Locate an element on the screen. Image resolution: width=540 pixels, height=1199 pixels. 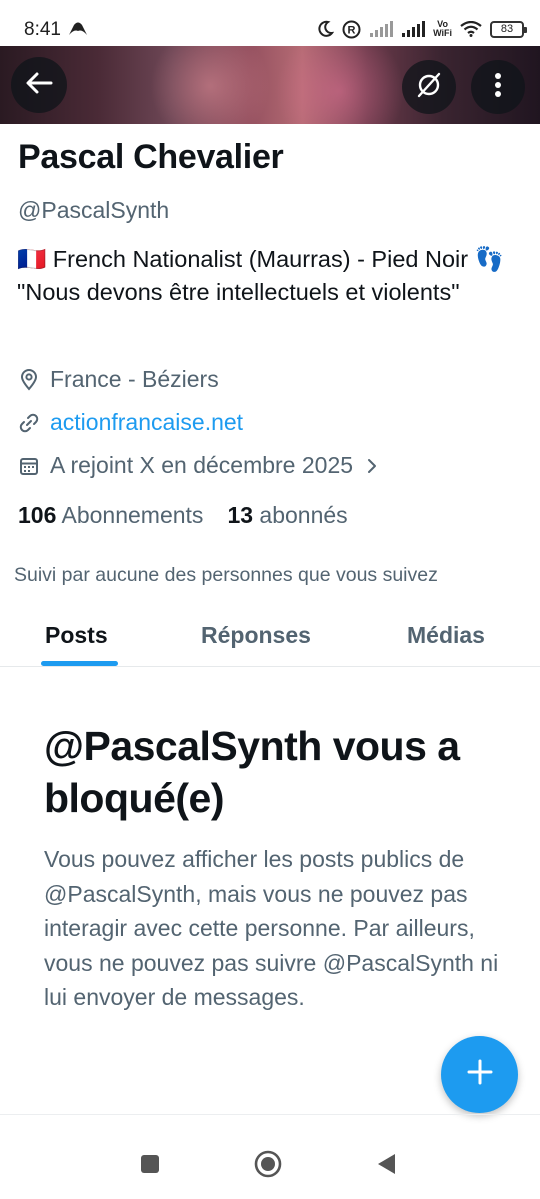
registered-icon: R is located at coordinates (351, 29).